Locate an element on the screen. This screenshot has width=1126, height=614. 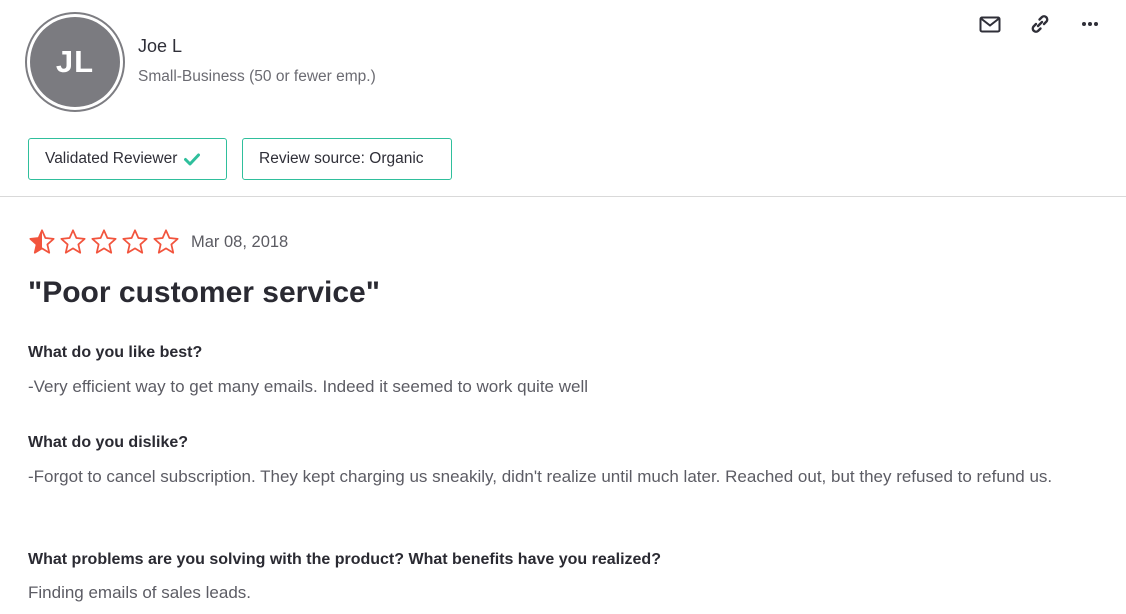
review-answer: Finding emails of sales leads. is located at coordinates (140, 592).